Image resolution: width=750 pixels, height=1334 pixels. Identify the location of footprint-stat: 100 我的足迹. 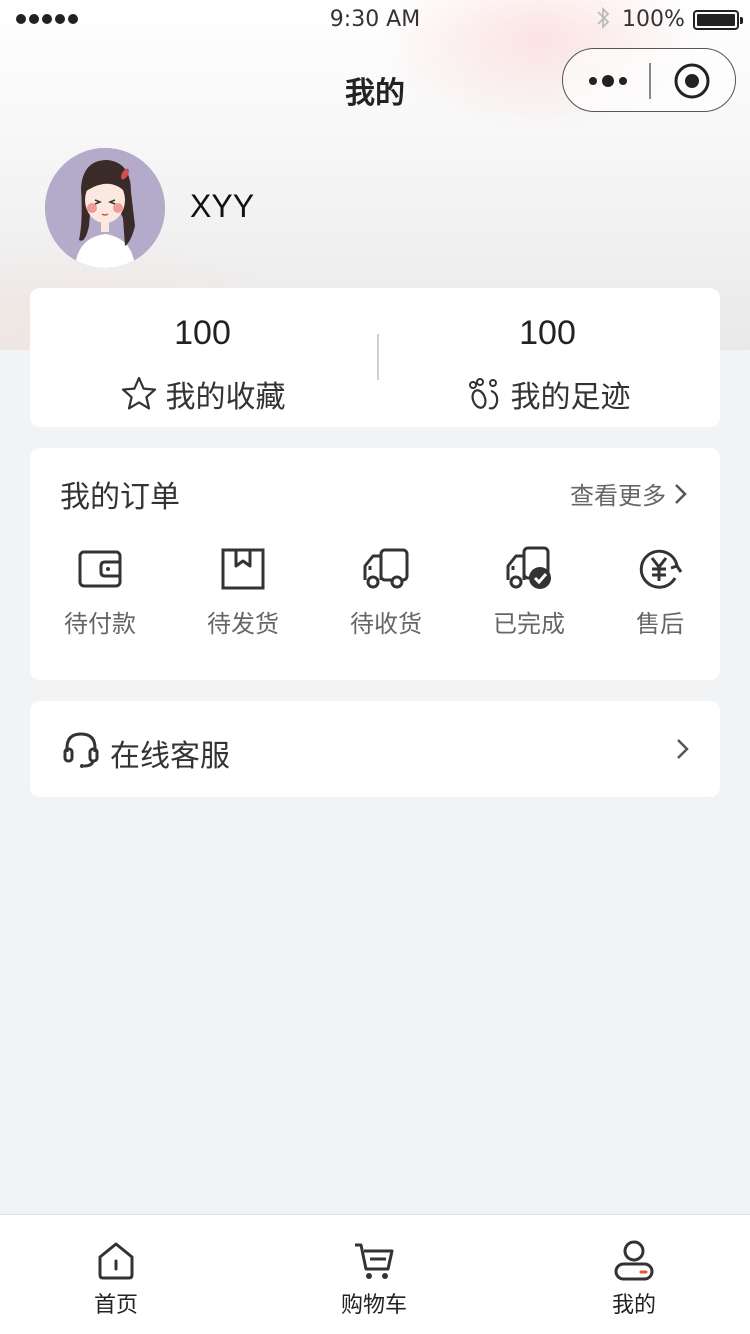
(547, 357).